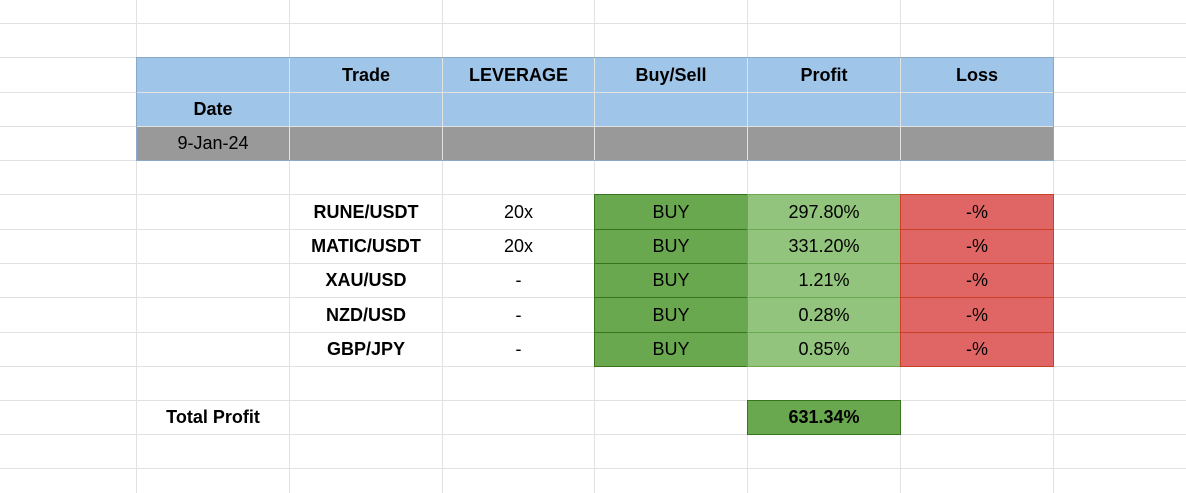 The width and height of the screenshot is (1186, 493). What do you see at coordinates (824, 280) in the screenshot?
I see `profit-cell: 1.21%` at bounding box center [824, 280].